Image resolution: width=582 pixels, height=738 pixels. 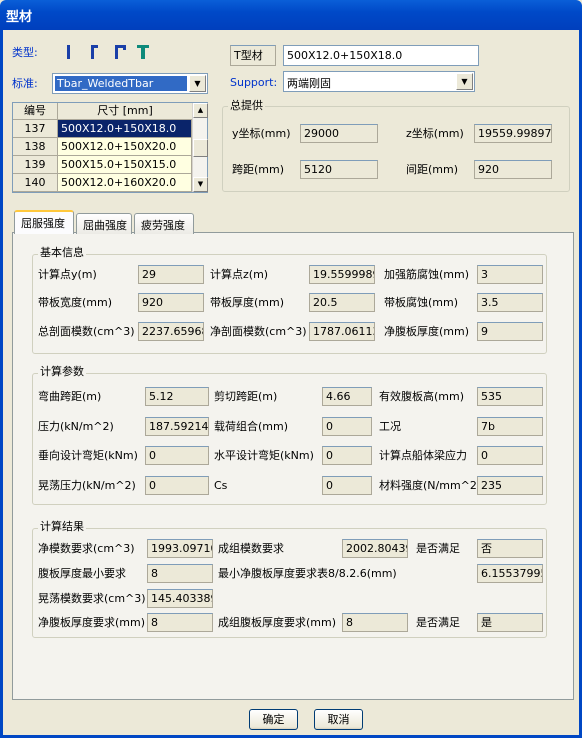 What do you see at coordinates (347, 426) in the screenshot?
I see `load-combination-value: 0` at bounding box center [347, 426].